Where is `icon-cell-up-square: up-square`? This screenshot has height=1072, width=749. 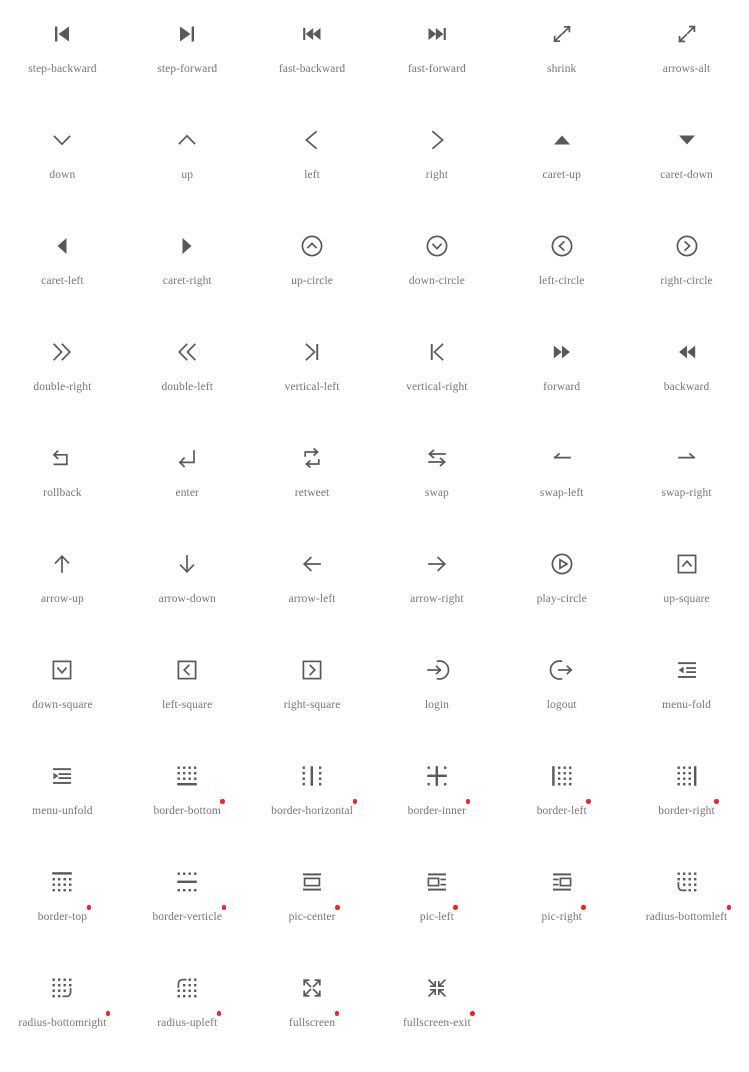
icon-cell-up-square: up-square is located at coordinates (686, 595).